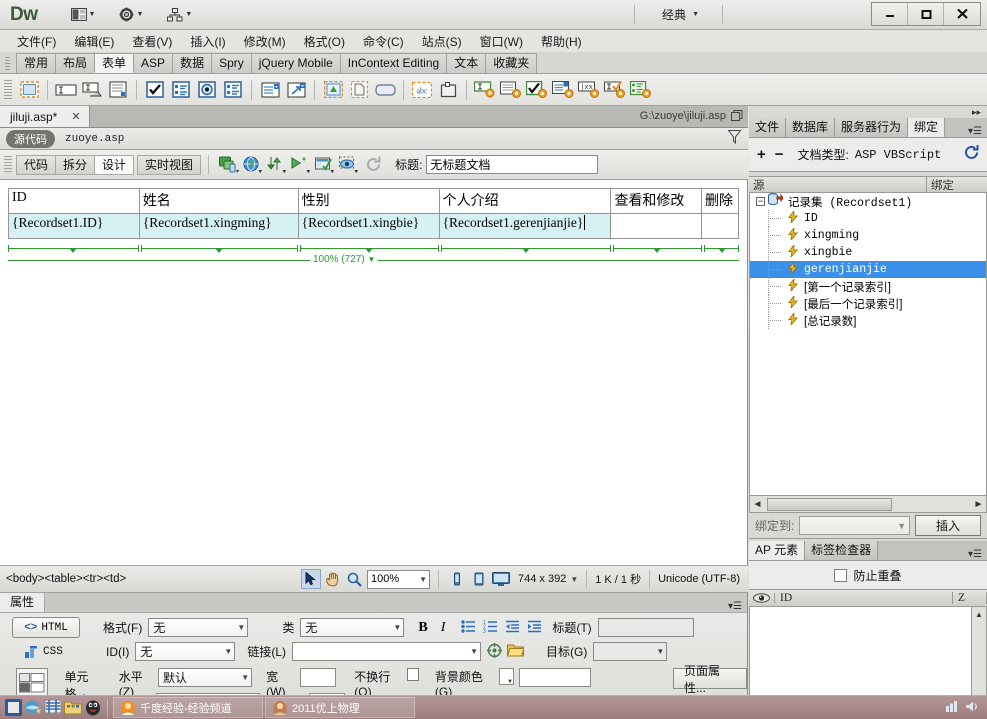 The height and width of the screenshot is (719, 987). What do you see at coordinates (468, 627) in the screenshot?
I see `unordered-list-icon` at bounding box center [468, 627].